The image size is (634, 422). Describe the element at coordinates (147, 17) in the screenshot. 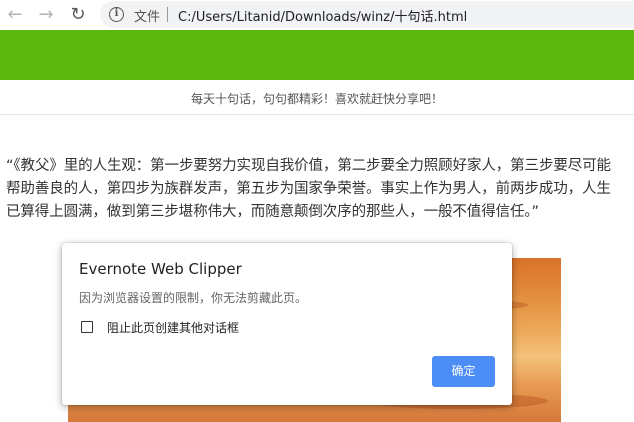

I see `scheme-label: 文件` at that location.